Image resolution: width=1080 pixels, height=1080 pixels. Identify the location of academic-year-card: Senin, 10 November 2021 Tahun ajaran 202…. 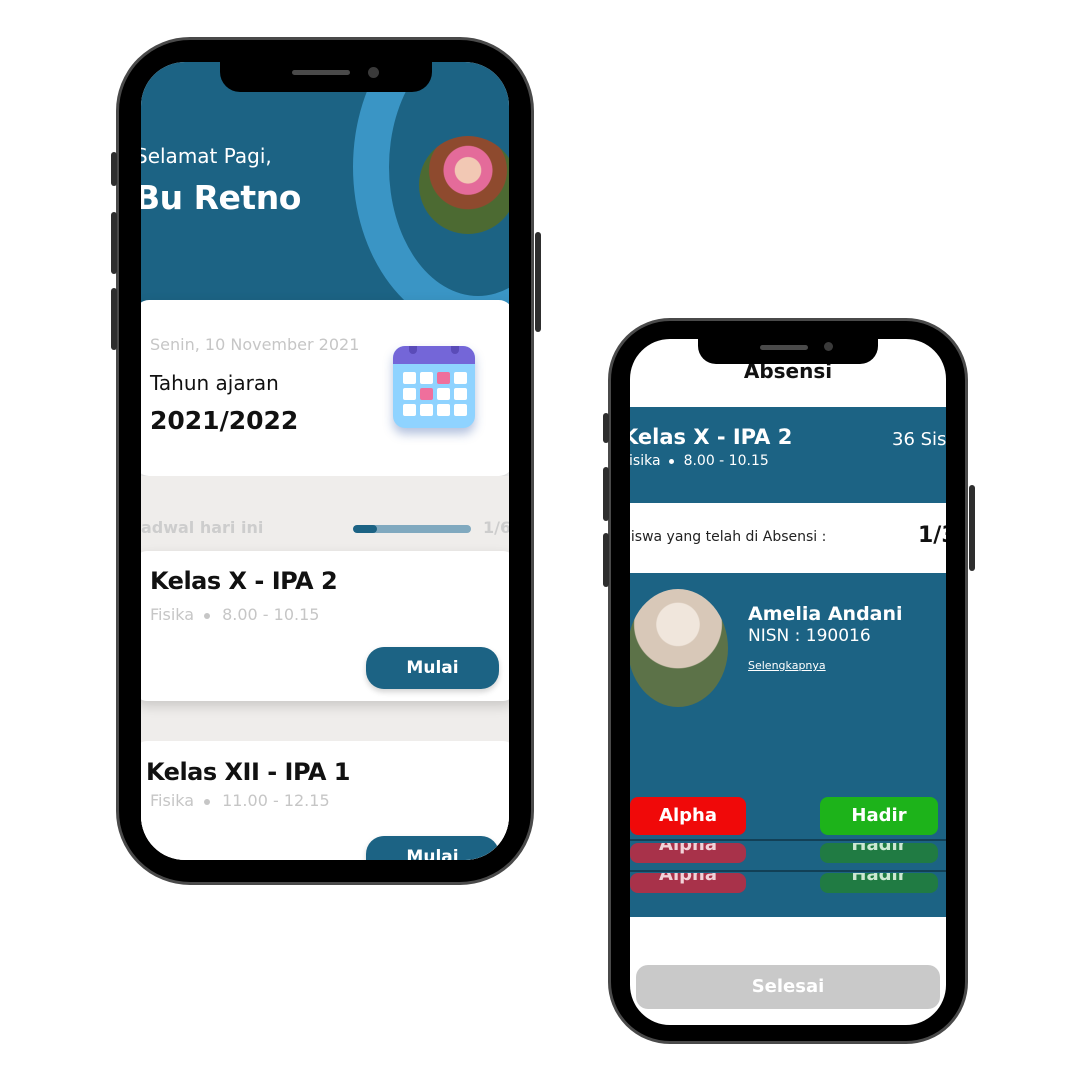
(325, 388).